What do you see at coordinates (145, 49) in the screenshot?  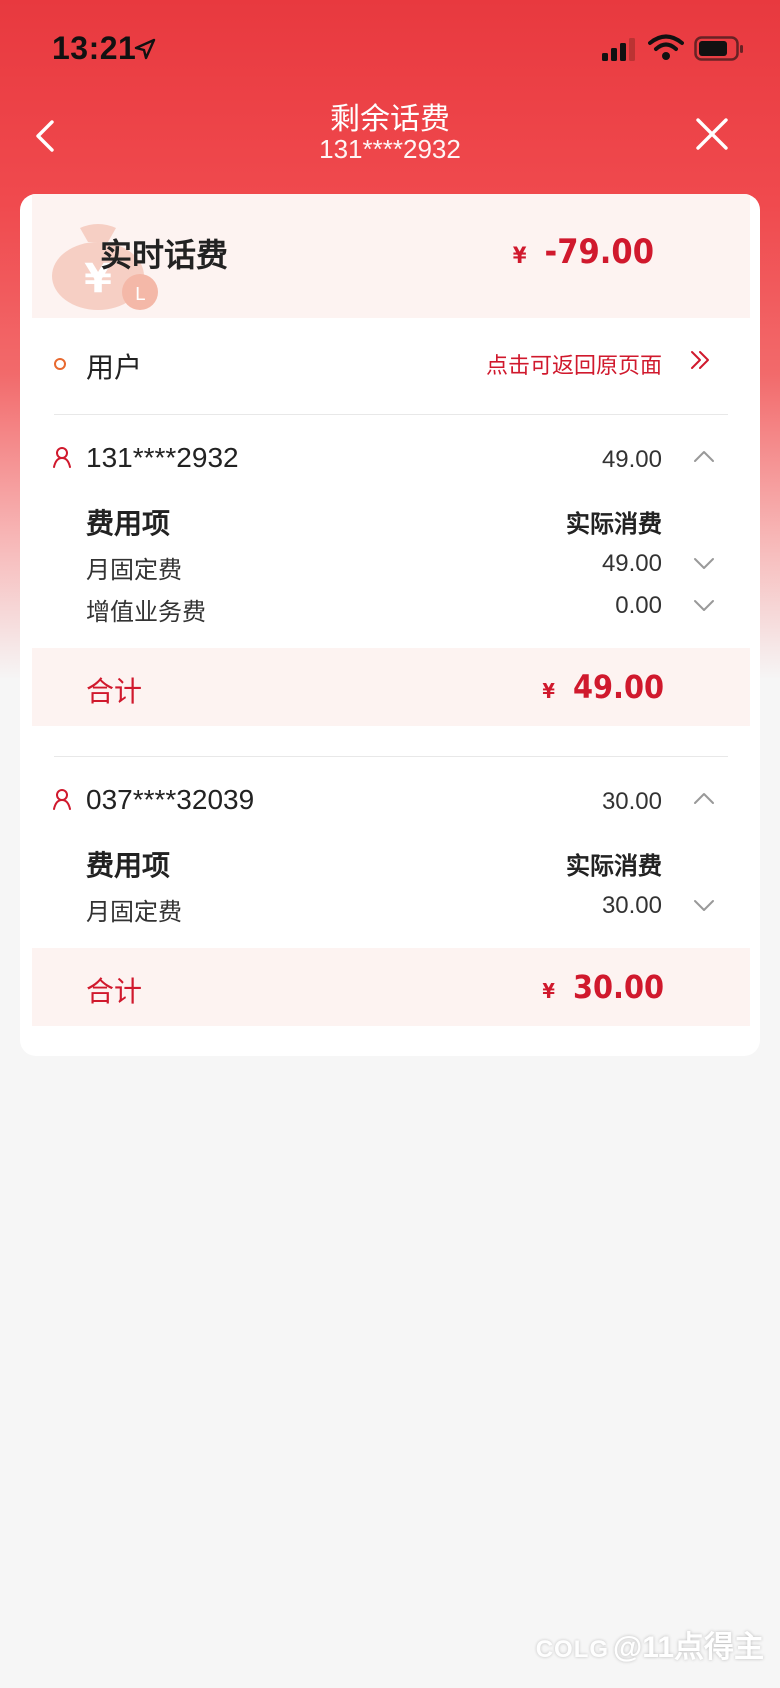 I see `location-arrow-icon` at bounding box center [145, 49].